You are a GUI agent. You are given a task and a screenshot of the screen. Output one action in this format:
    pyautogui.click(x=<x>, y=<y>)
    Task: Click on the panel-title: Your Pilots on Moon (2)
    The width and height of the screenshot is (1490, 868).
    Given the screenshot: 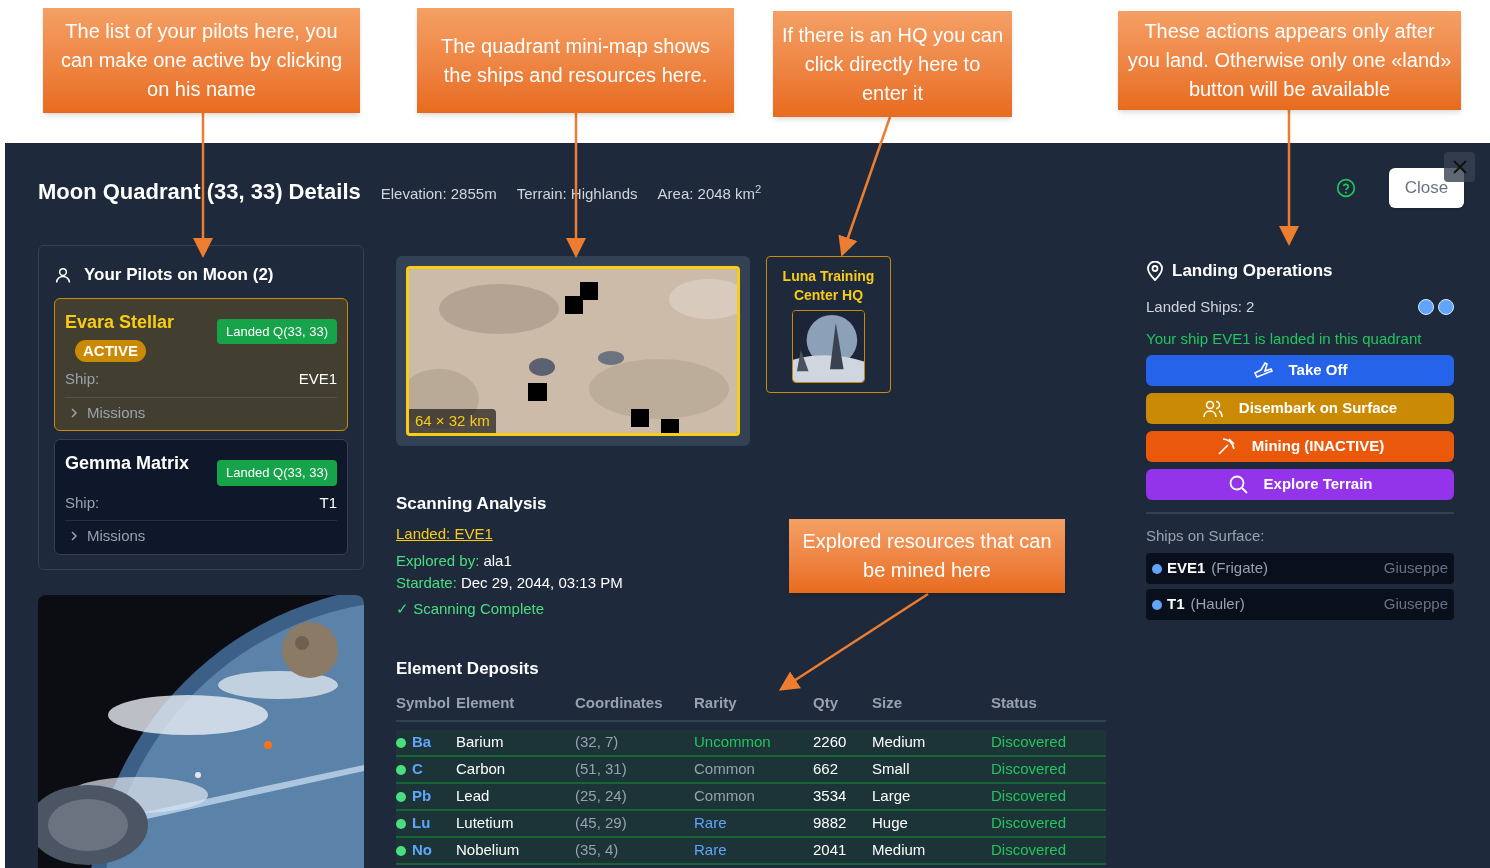 What is the action you would take?
    pyautogui.click(x=179, y=275)
    